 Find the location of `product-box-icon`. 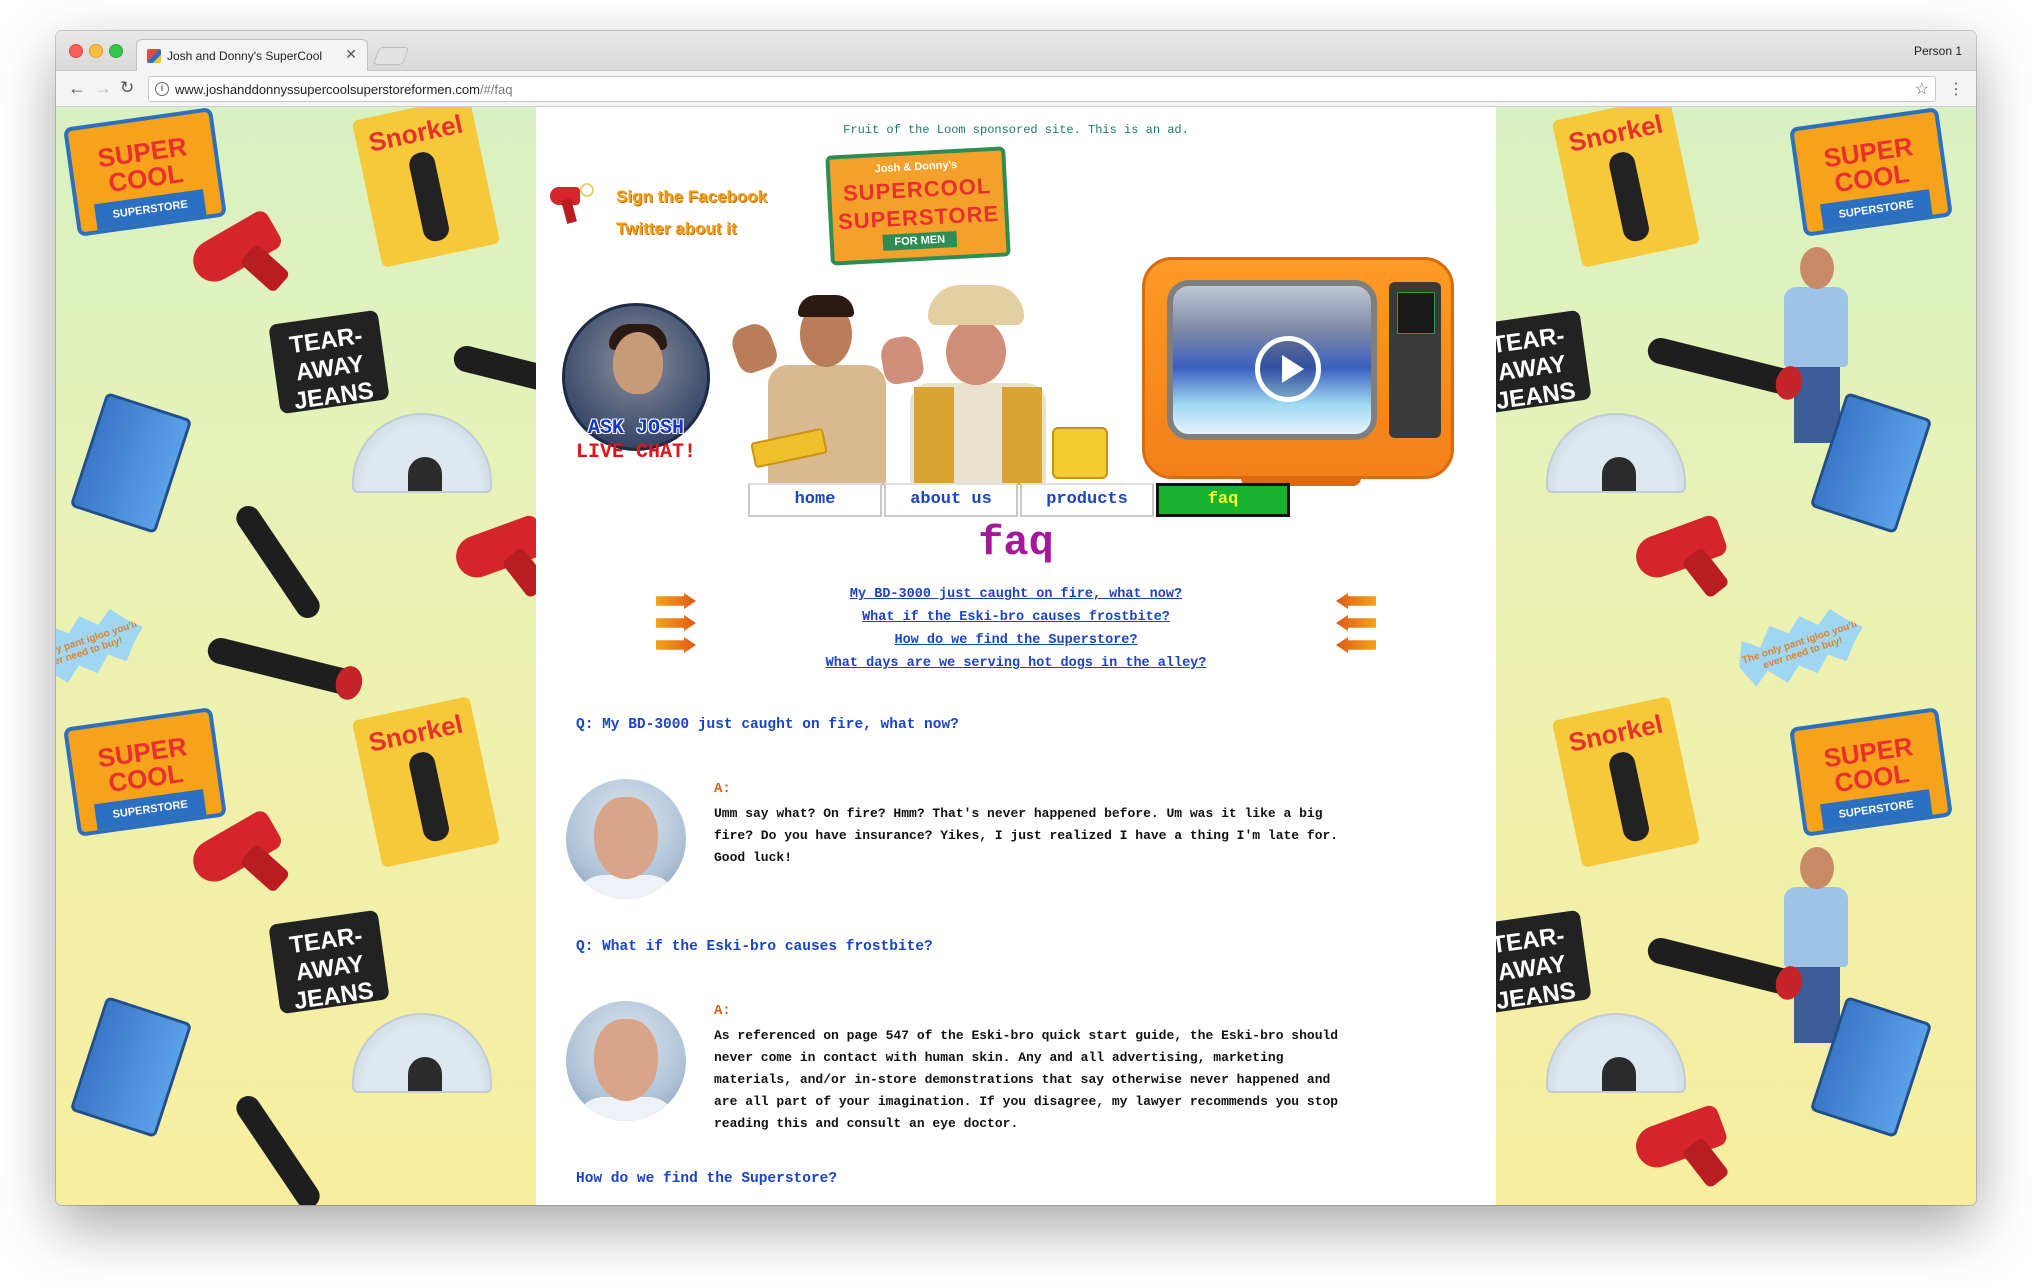

product-box-icon is located at coordinates (1080, 453).